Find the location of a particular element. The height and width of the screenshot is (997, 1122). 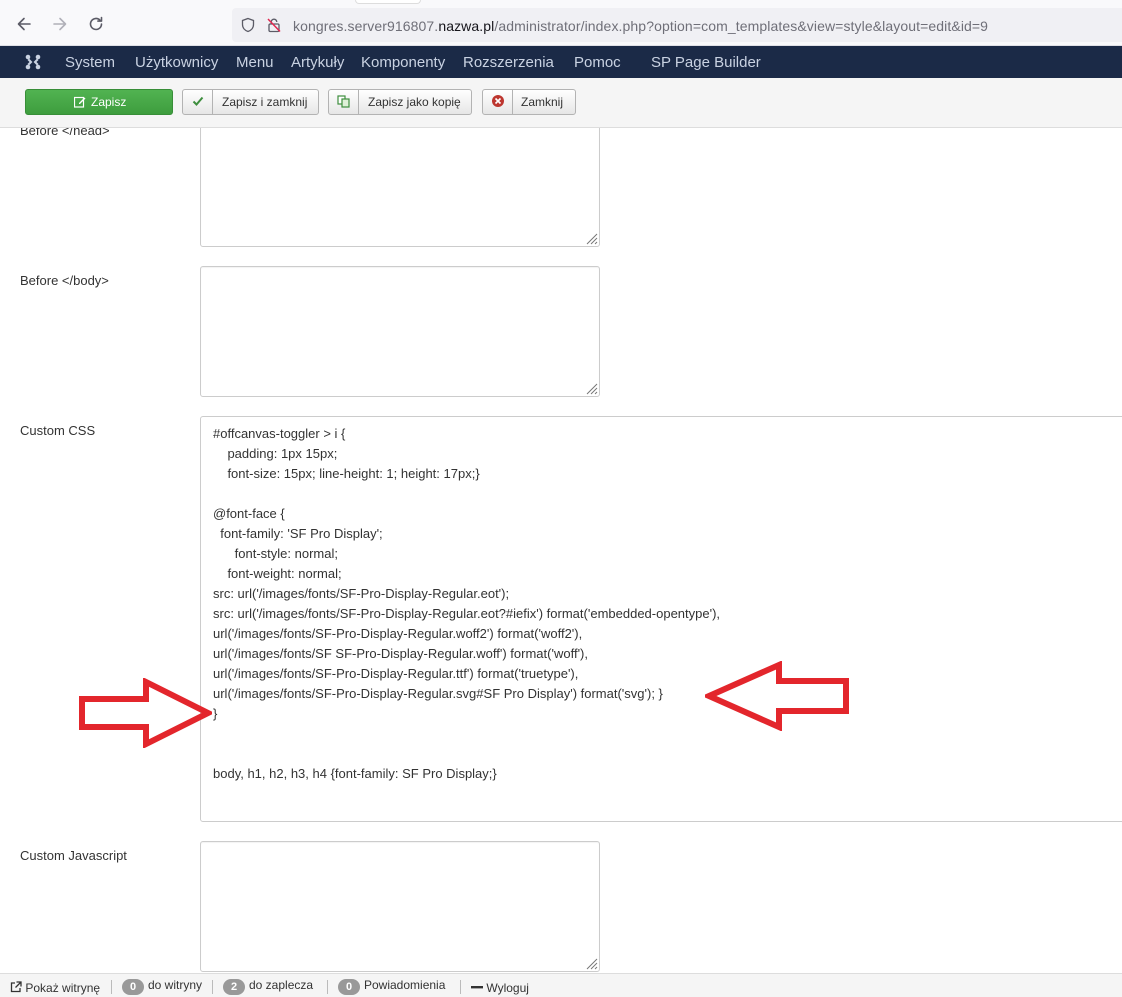

css-line: #offcanvas-toggler > i { is located at coordinates (279, 433).